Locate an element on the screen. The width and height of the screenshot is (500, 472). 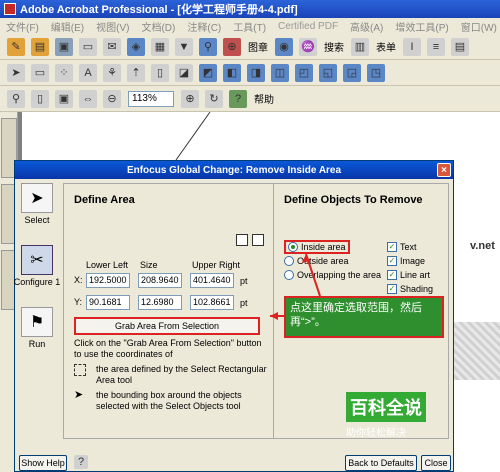
close-button: Close is located at coordinates (436, 463).